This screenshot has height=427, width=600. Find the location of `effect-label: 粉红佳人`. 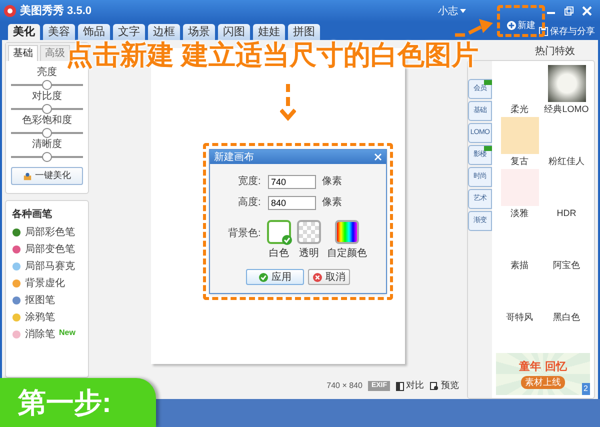

effect-label: 粉红佳人 is located at coordinates (566, 161).